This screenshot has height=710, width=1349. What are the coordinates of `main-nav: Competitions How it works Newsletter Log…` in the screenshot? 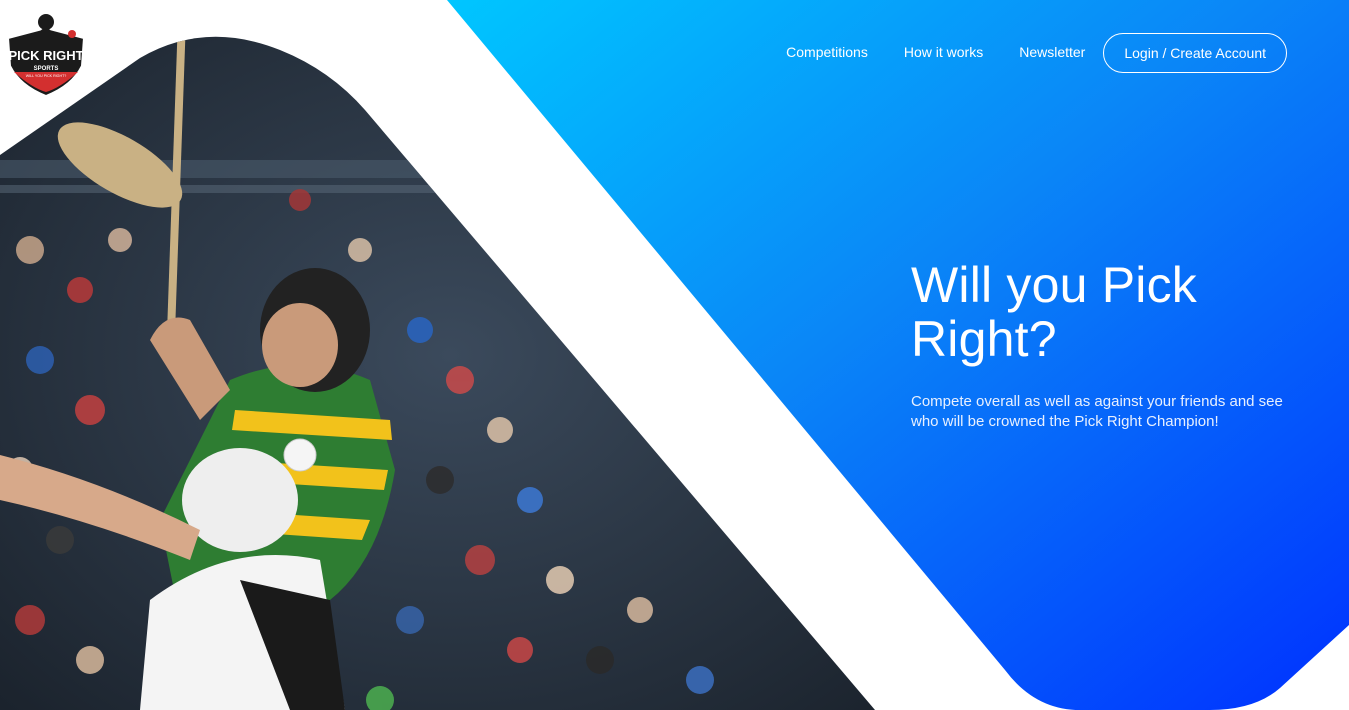 It's located at (1036, 52).